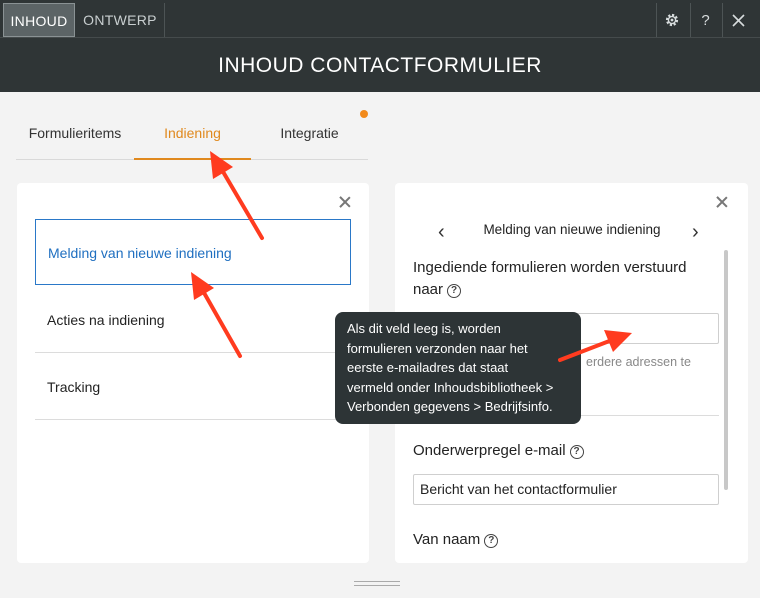 The width and height of the screenshot is (760, 598). Describe the element at coordinates (441, 232) in the screenshot. I see `chevron-left-icon: ‹` at that location.